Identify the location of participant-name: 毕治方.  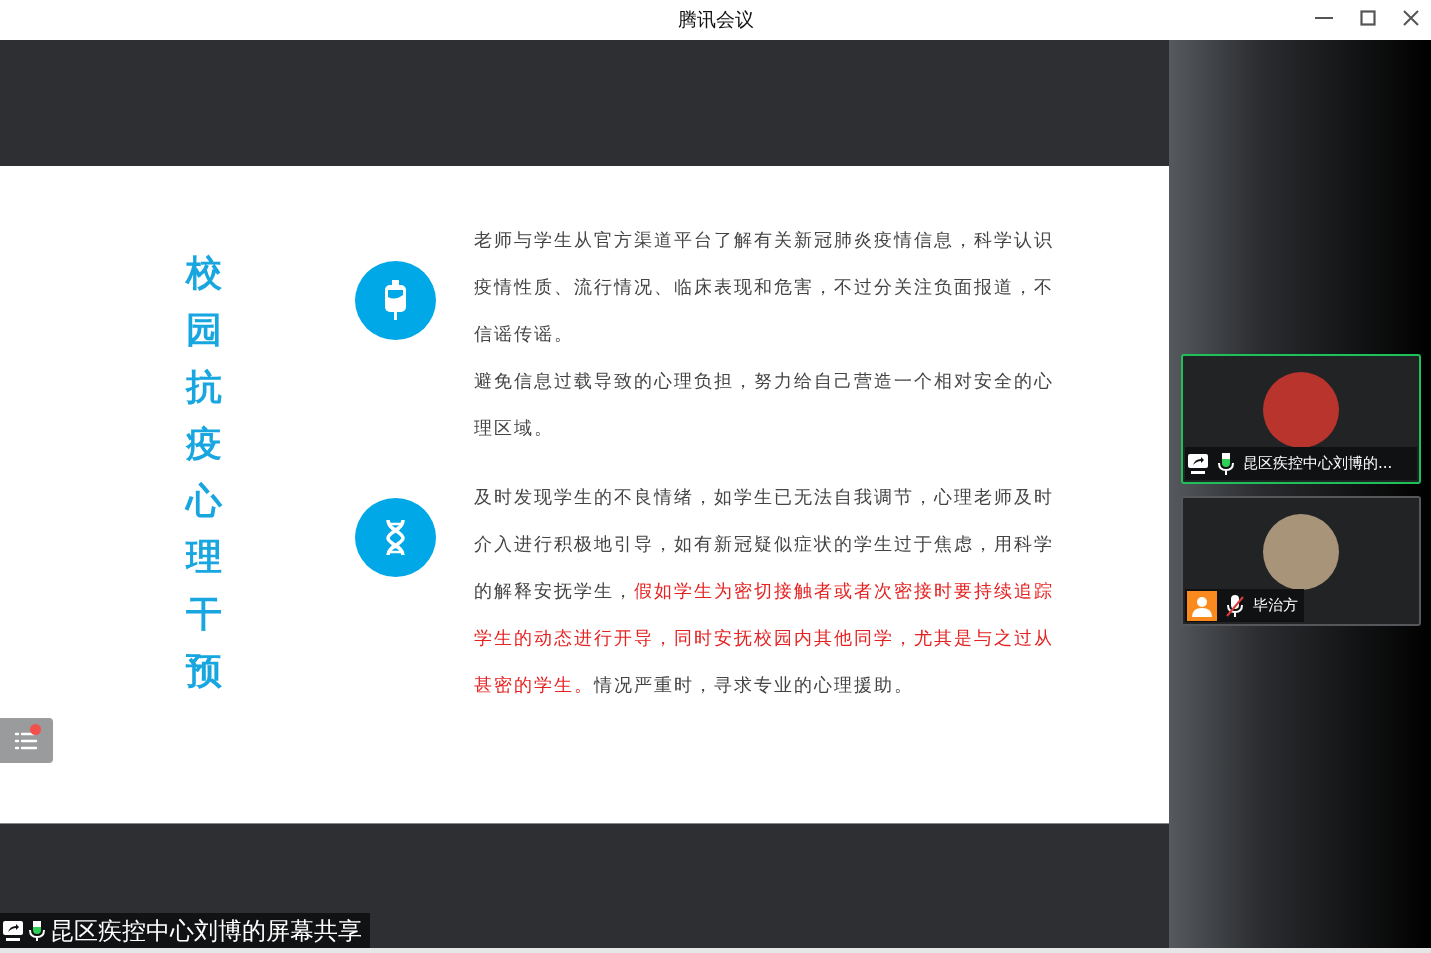
(1275, 605).